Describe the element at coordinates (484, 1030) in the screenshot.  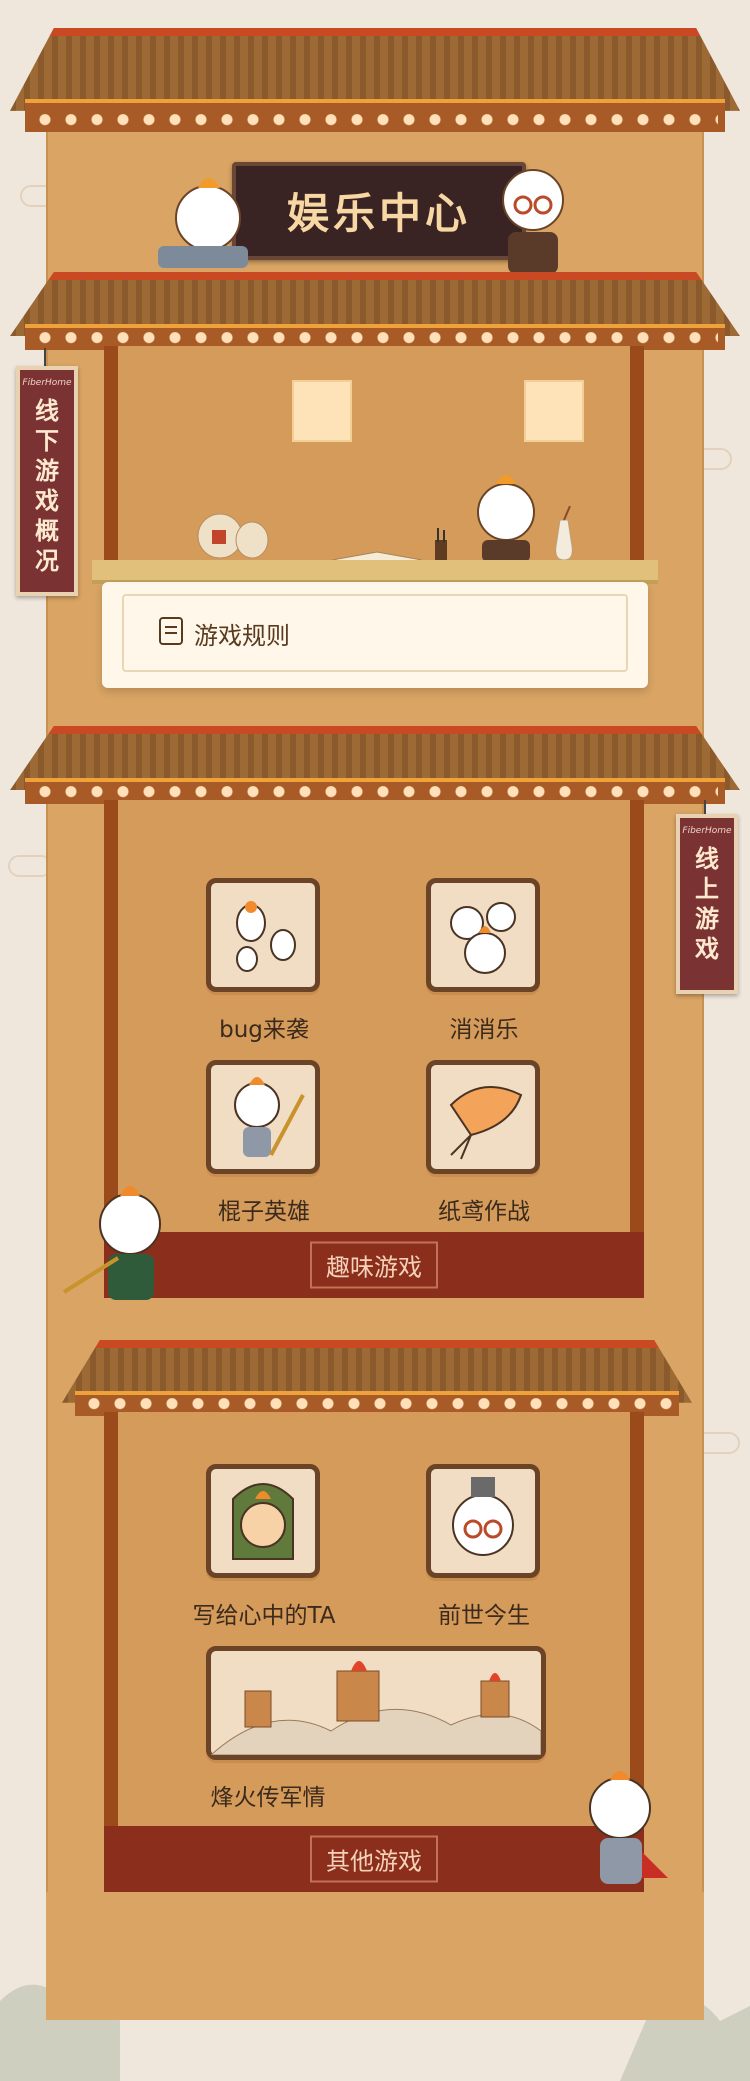
I see `game-label: 消消乐` at that location.